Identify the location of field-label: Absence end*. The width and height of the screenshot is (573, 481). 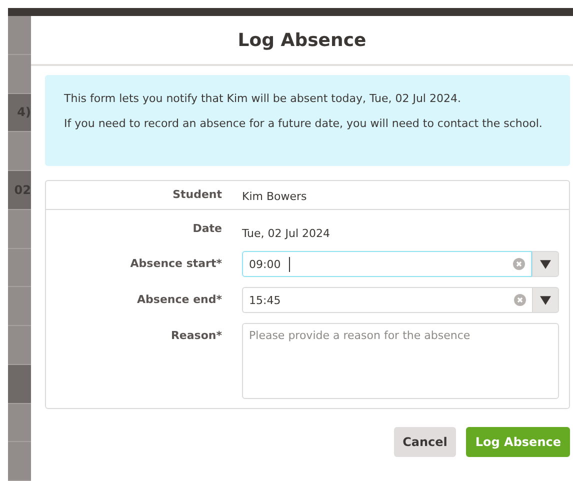
(179, 299).